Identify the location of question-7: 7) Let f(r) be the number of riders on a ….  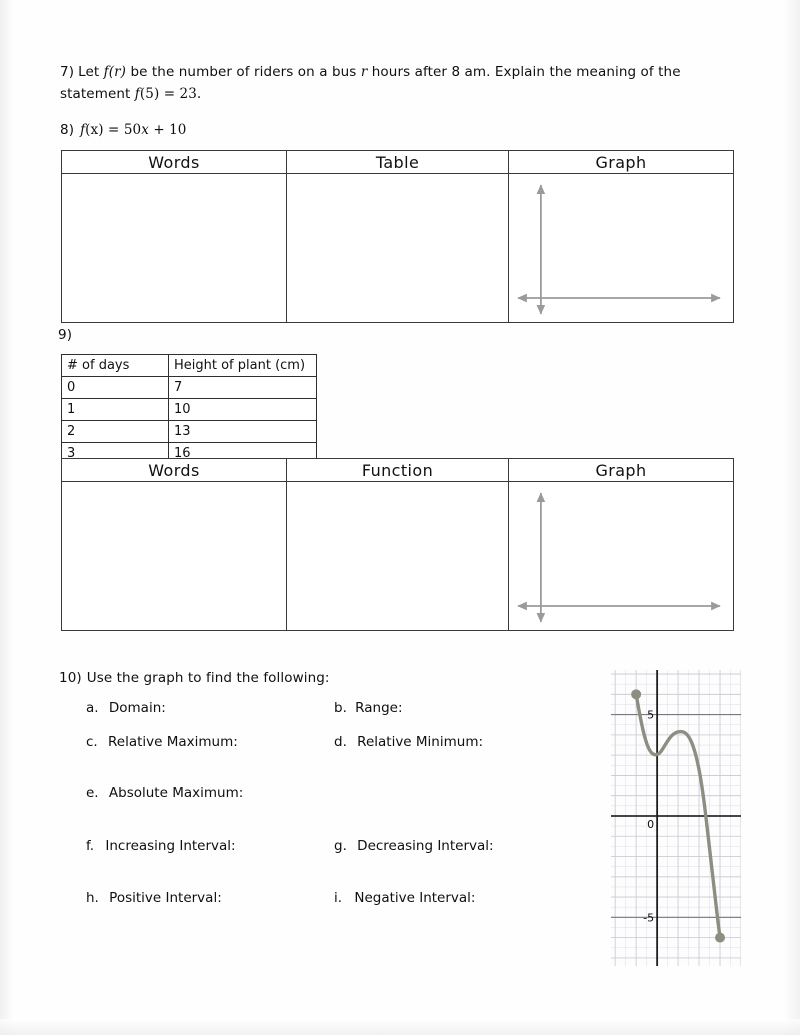
(390, 83).